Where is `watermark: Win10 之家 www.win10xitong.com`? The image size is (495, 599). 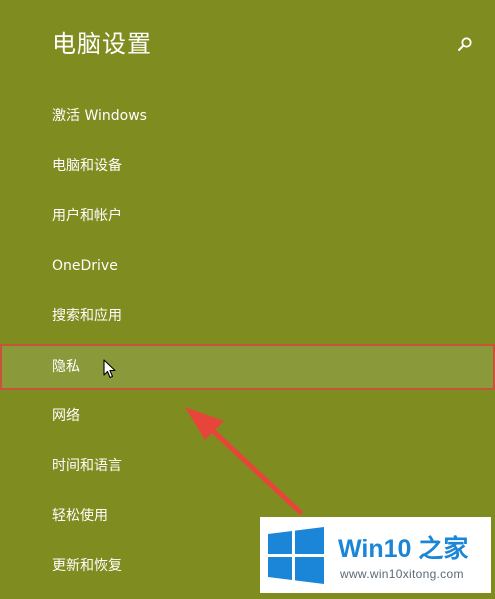
watermark: Win10 之家 www.win10xitong.com is located at coordinates (375, 555).